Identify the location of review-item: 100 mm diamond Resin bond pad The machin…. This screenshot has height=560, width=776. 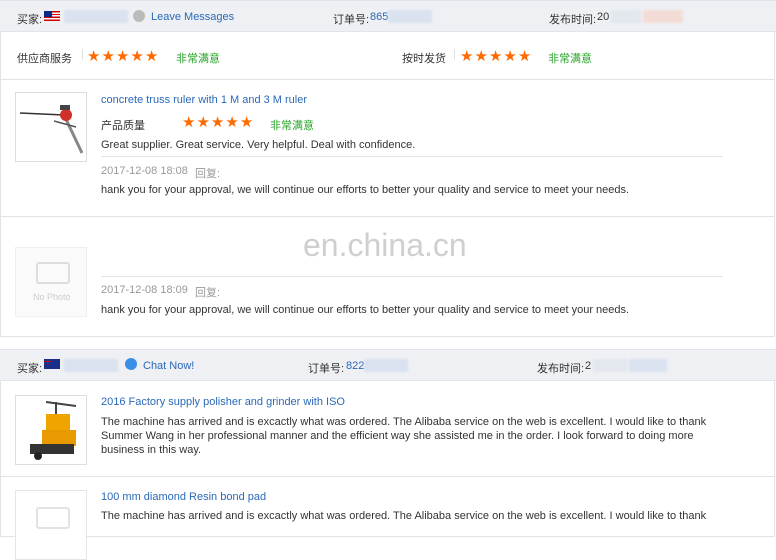
(387, 518).